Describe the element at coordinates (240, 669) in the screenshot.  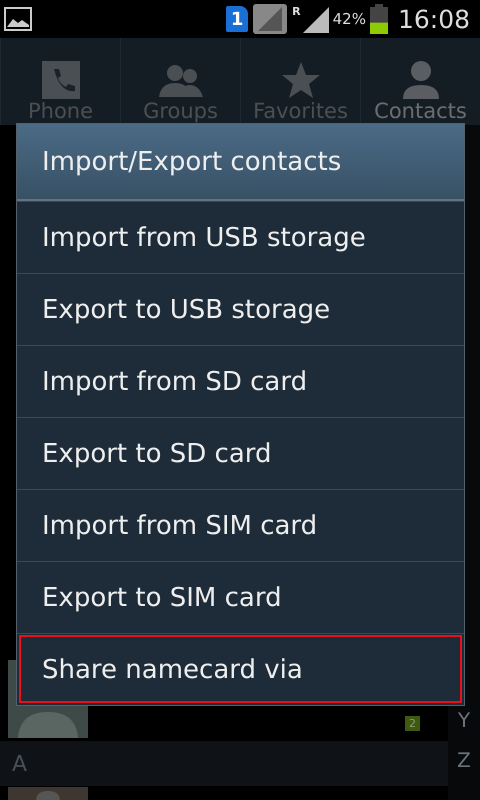
I see `menu-item: Share namecard via` at that location.